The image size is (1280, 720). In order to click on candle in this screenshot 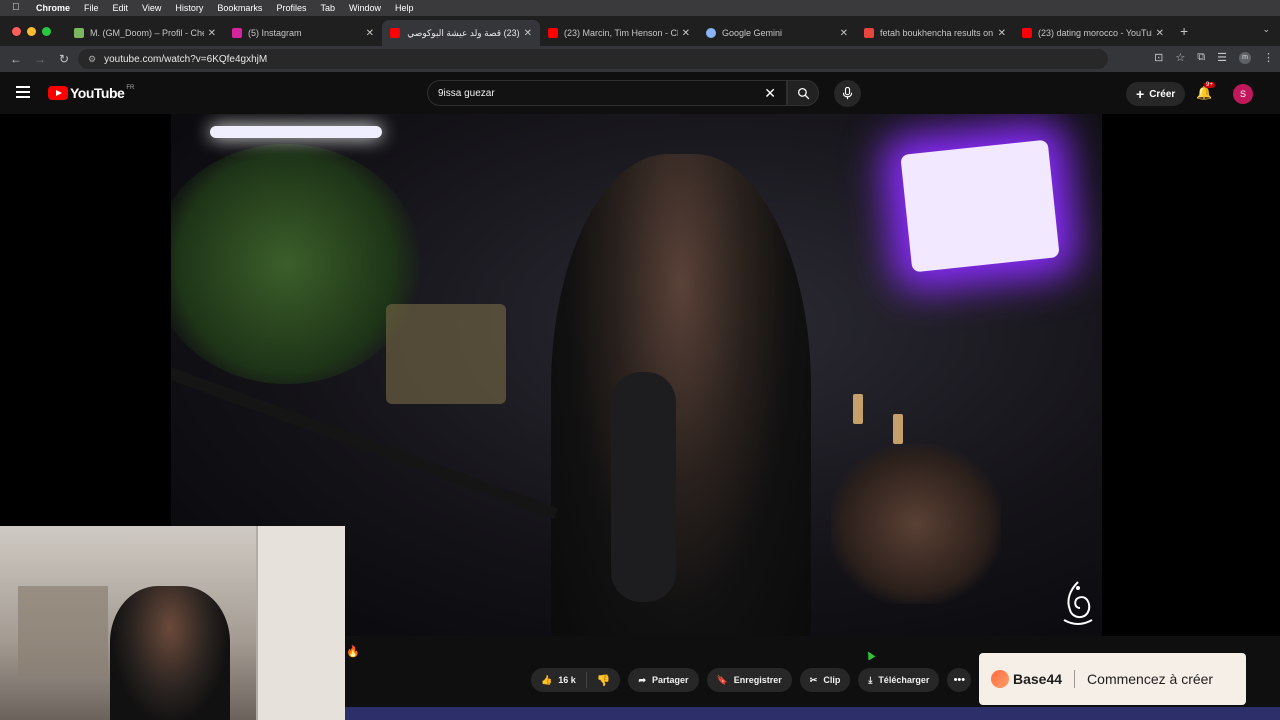, I will do `click(898, 429)`.